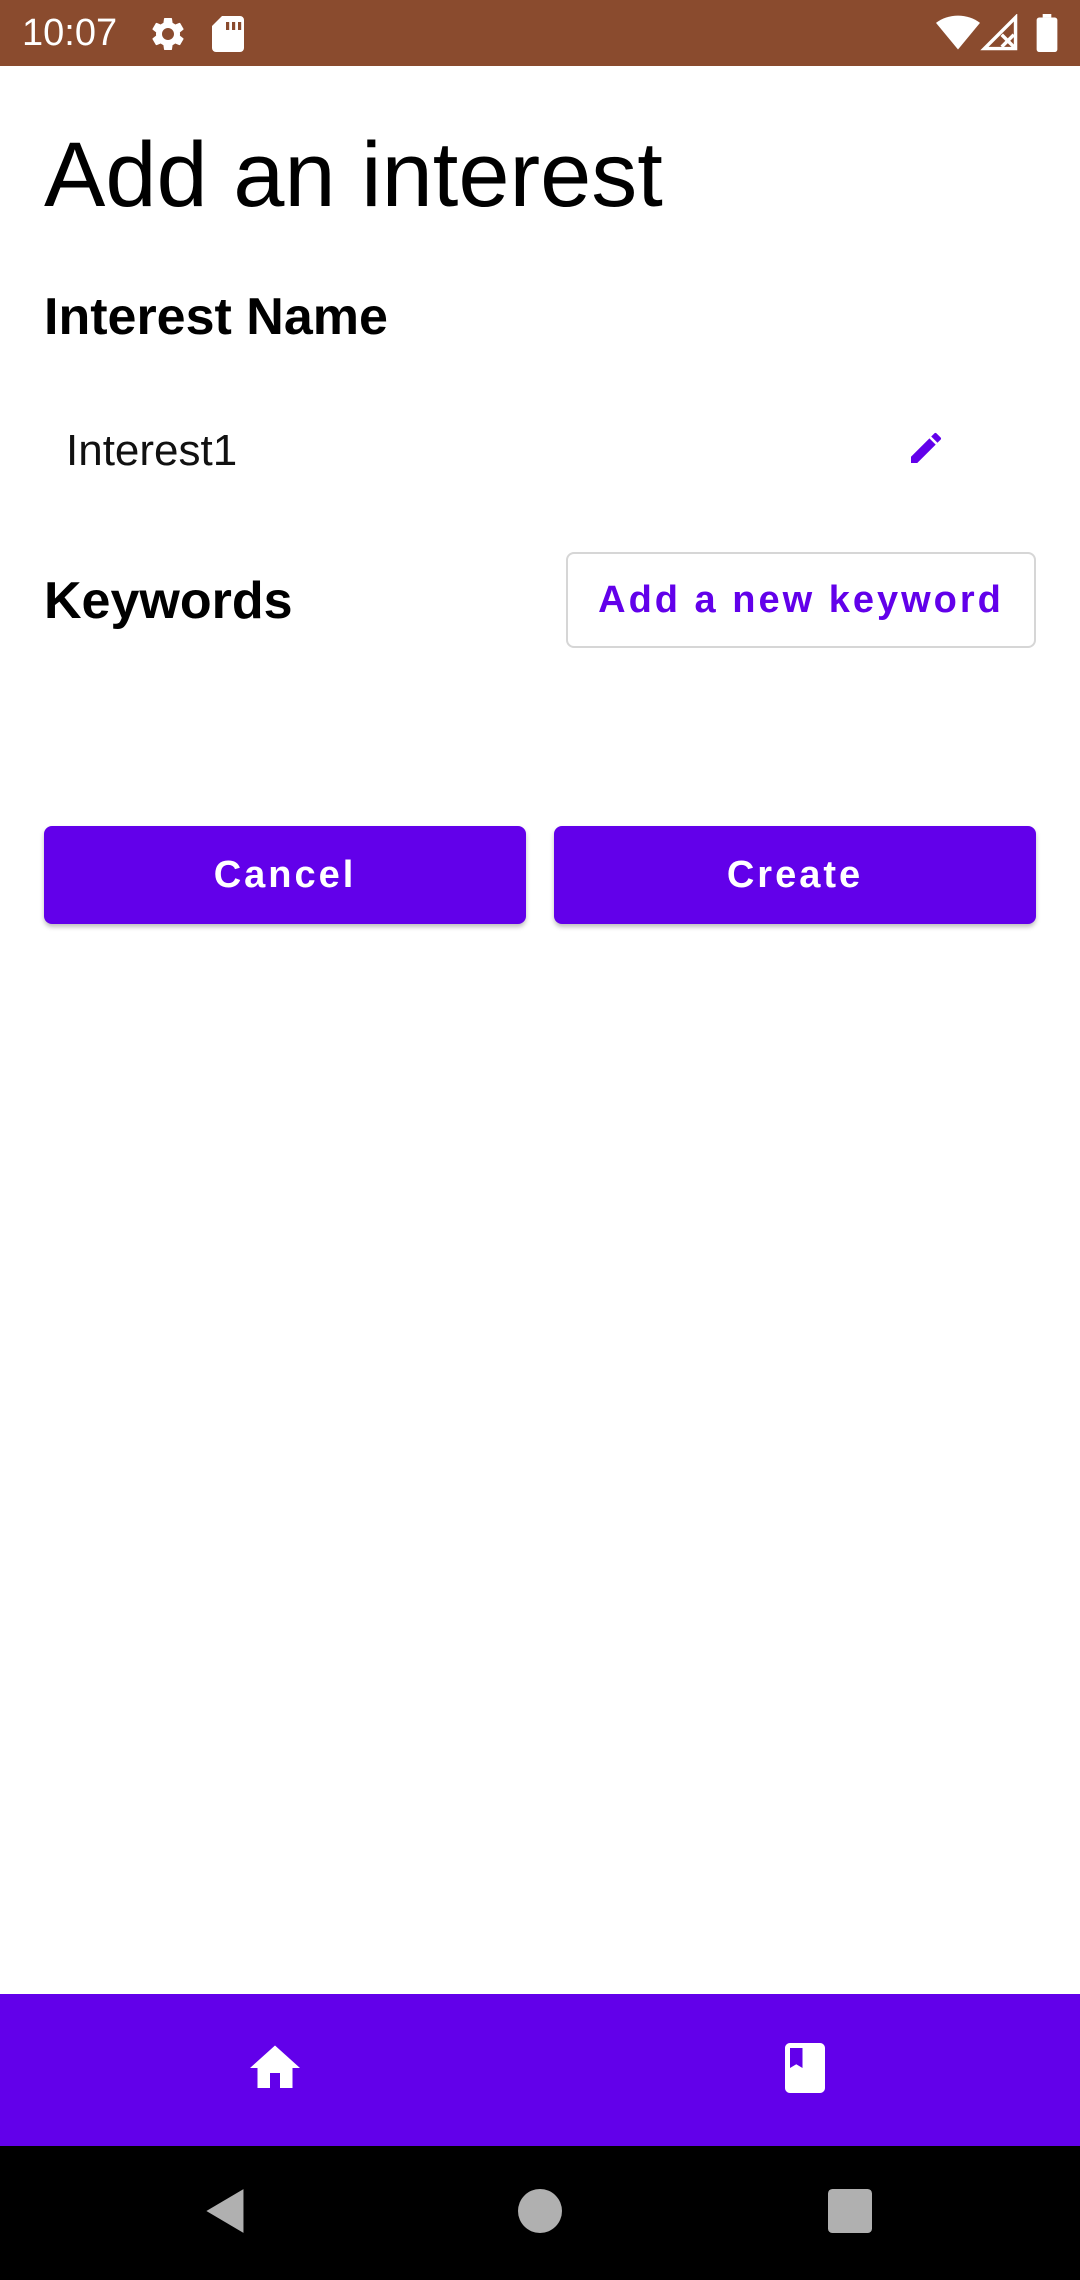 This screenshot has width=1080, height=2280. I want to click on interest-name-label: Interest Name, so click(216, 317).